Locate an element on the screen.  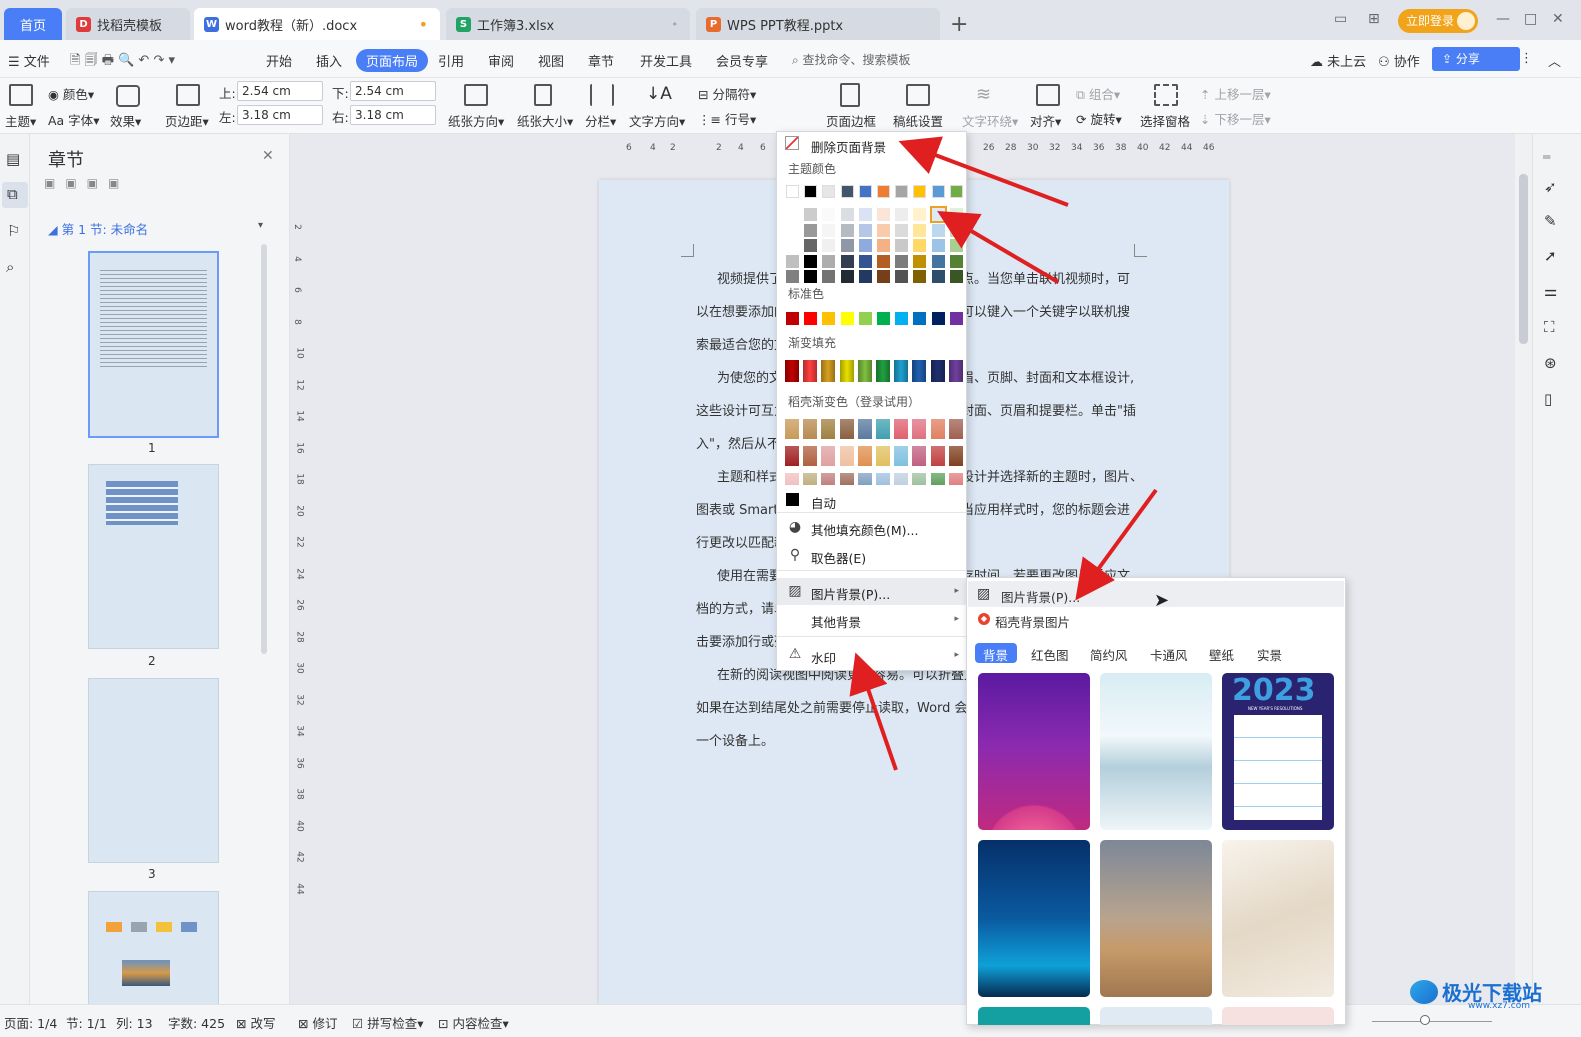
maximize-icon: □ is located at coordinates (1530, 19).